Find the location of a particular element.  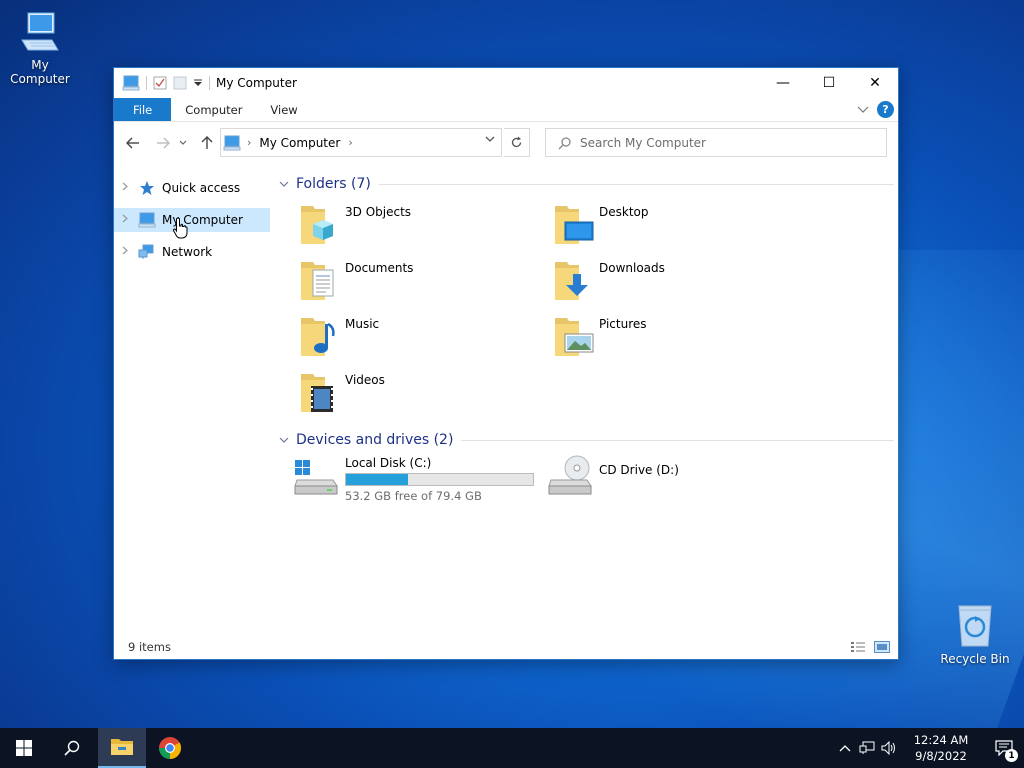

chevron-up-icon is located at coordinates (845, 748).